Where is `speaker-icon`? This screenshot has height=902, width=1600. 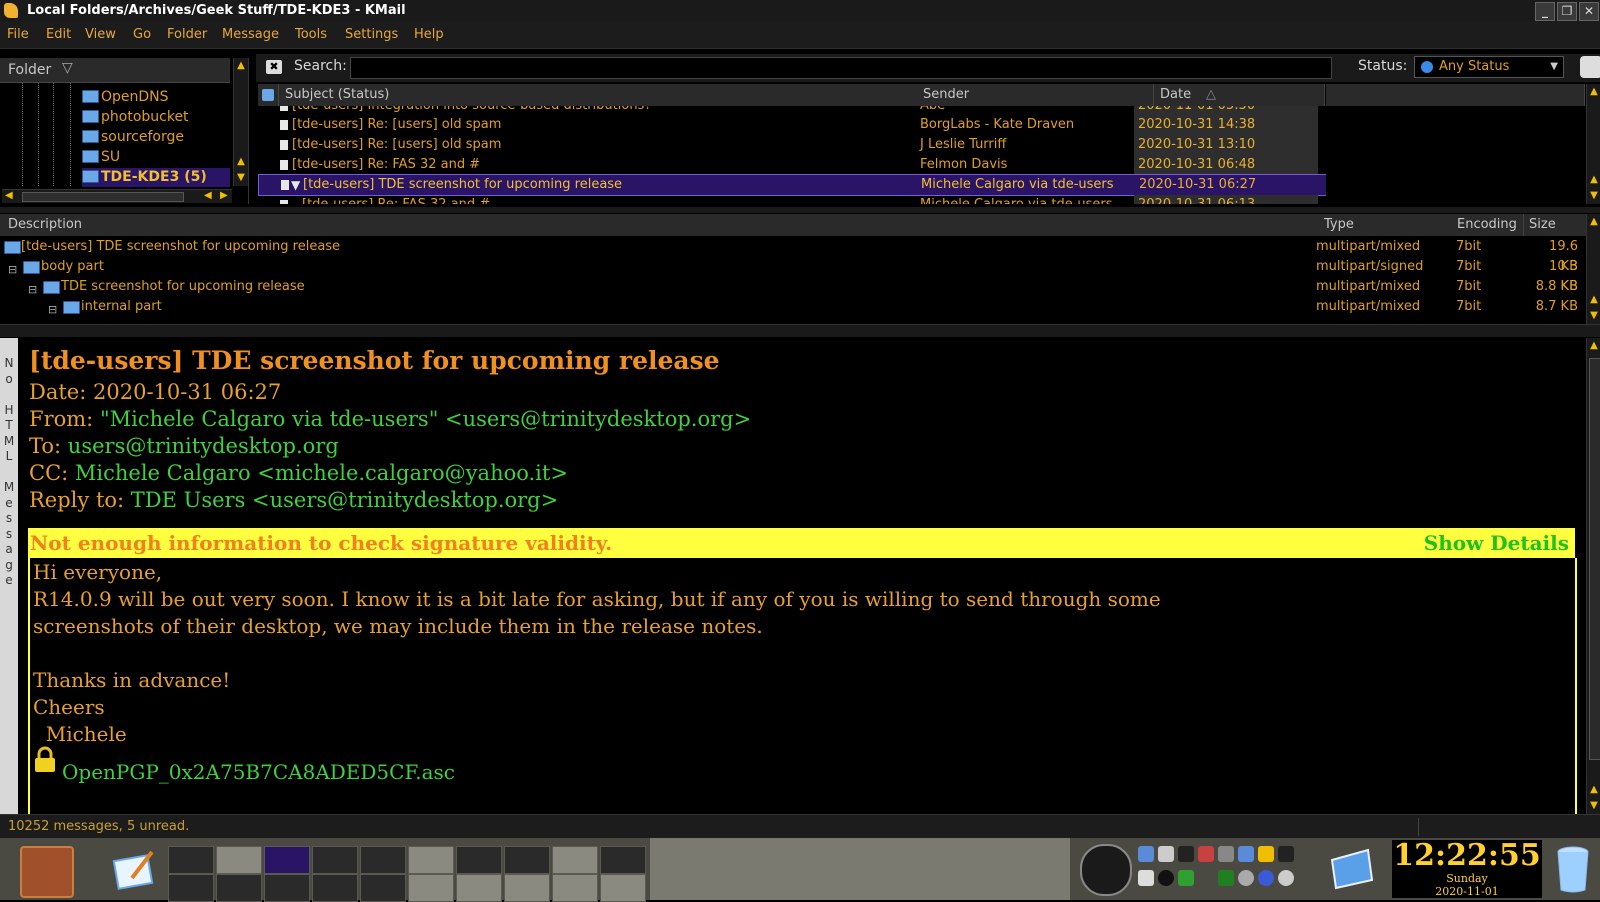 speaker-icon is located at coordinates (1166, 854).